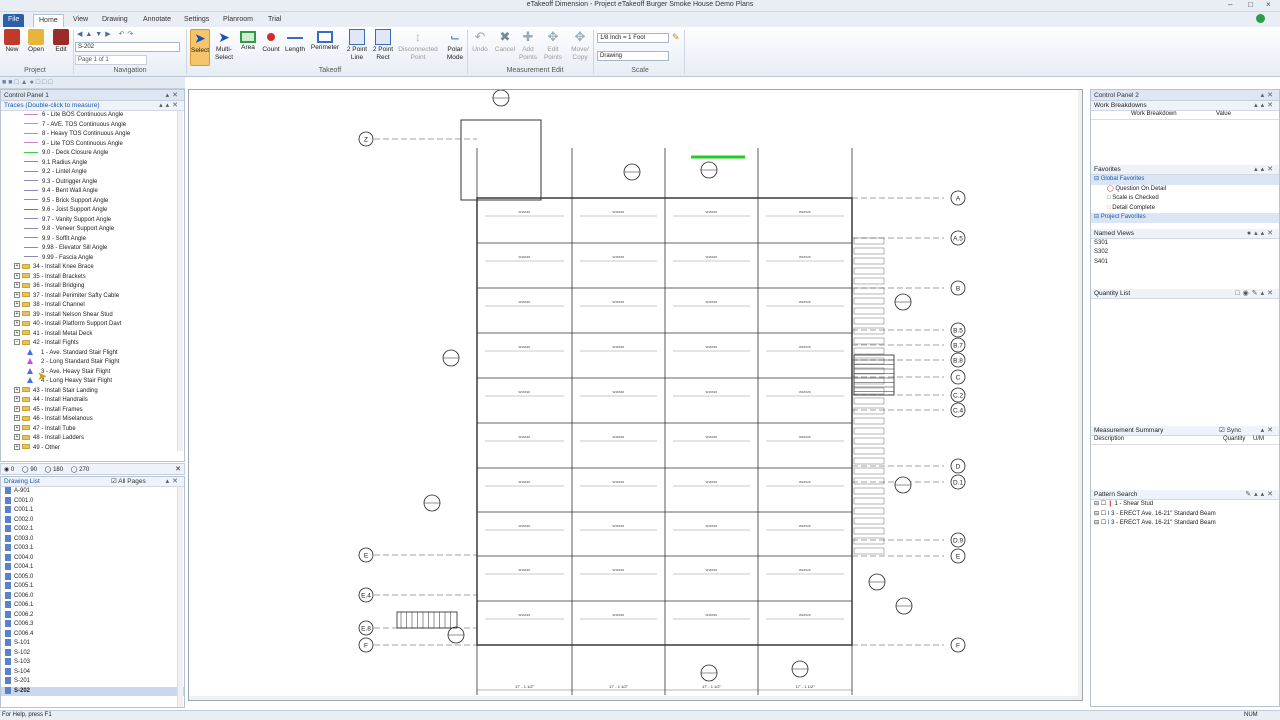  Describe the element at coordinates (115, 20) in the screenshot. I see `tab-drawing: Drawing` at that location.